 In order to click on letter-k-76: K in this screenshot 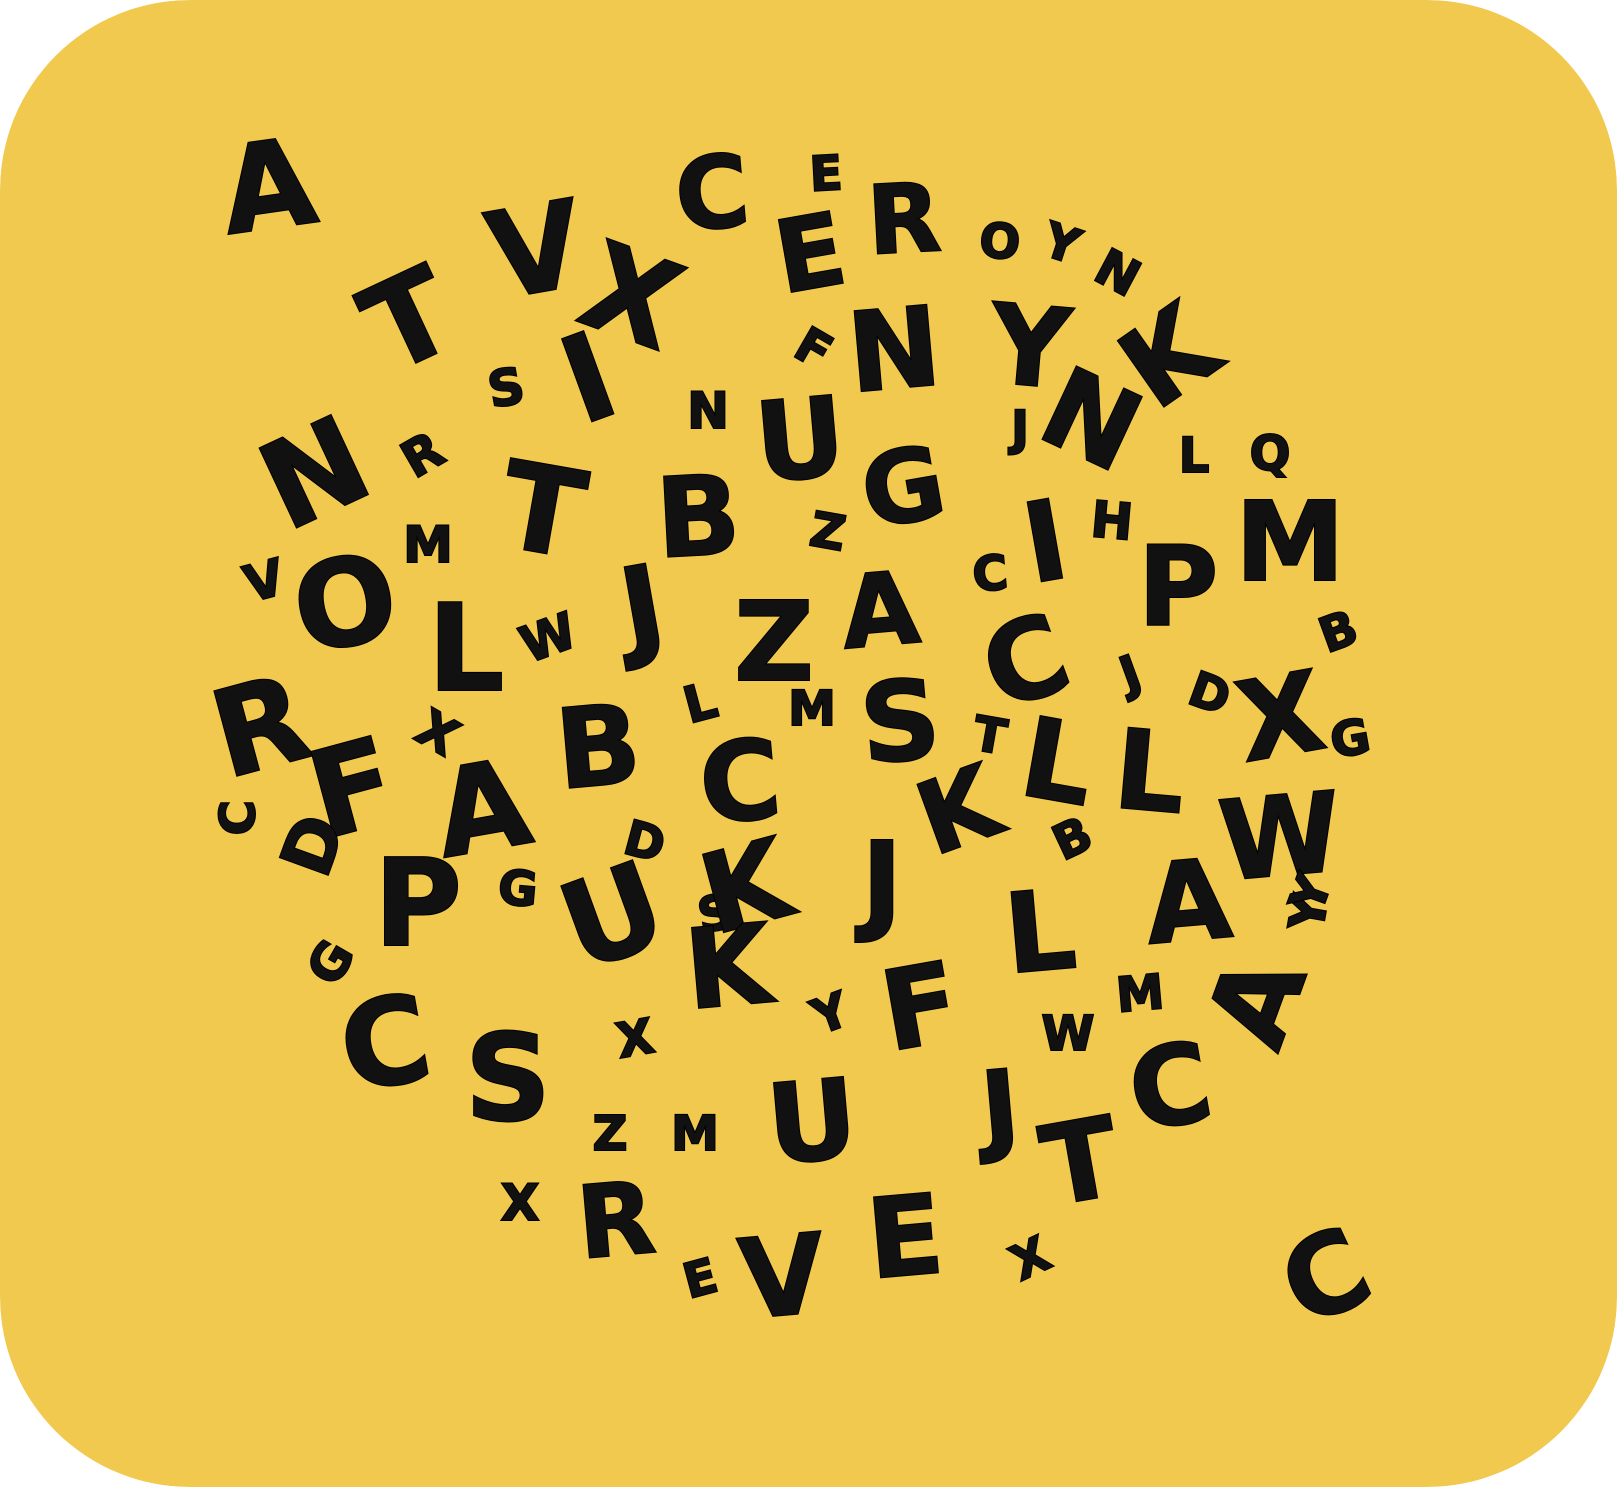, I will do `click(730, 966)`.